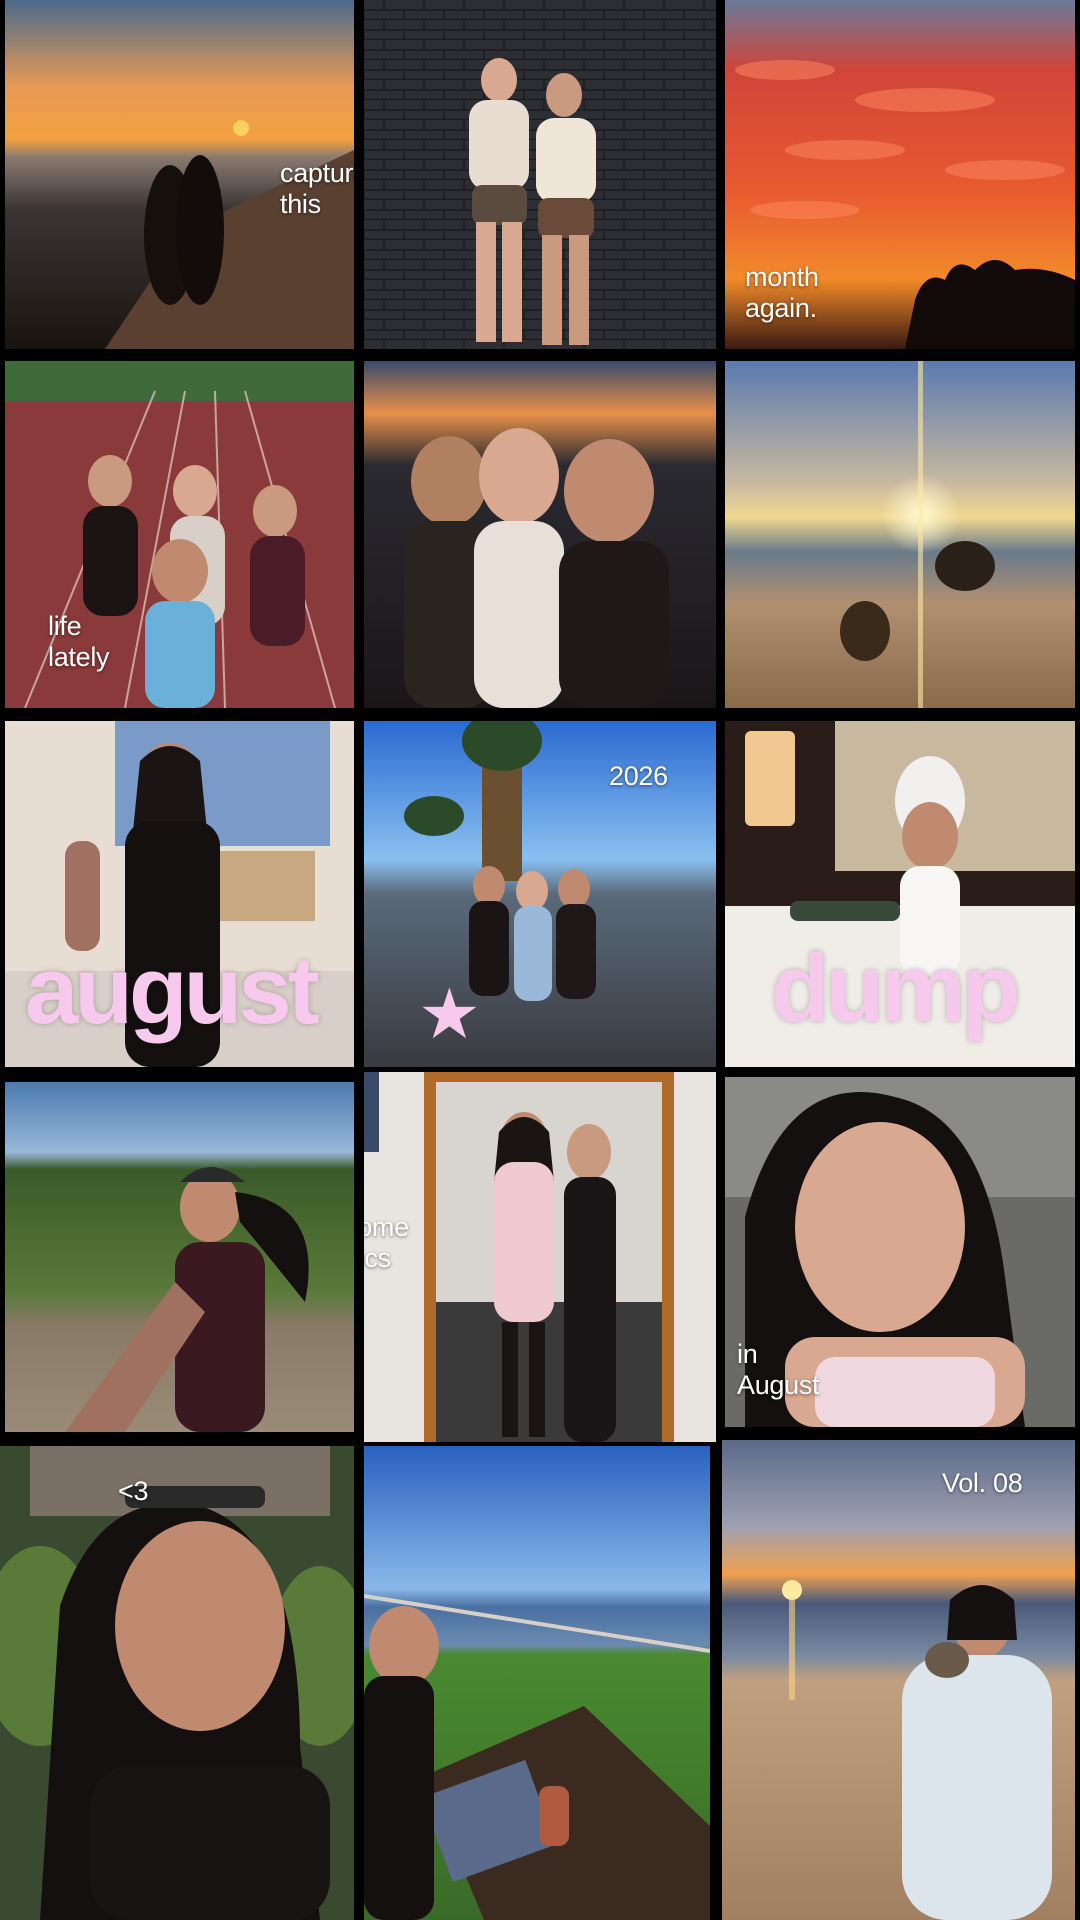  Describe the element at coordinates (898, 1680) in the screenshot. I see `beach-sunset-puppy-photo: Vol. 08` at that location.